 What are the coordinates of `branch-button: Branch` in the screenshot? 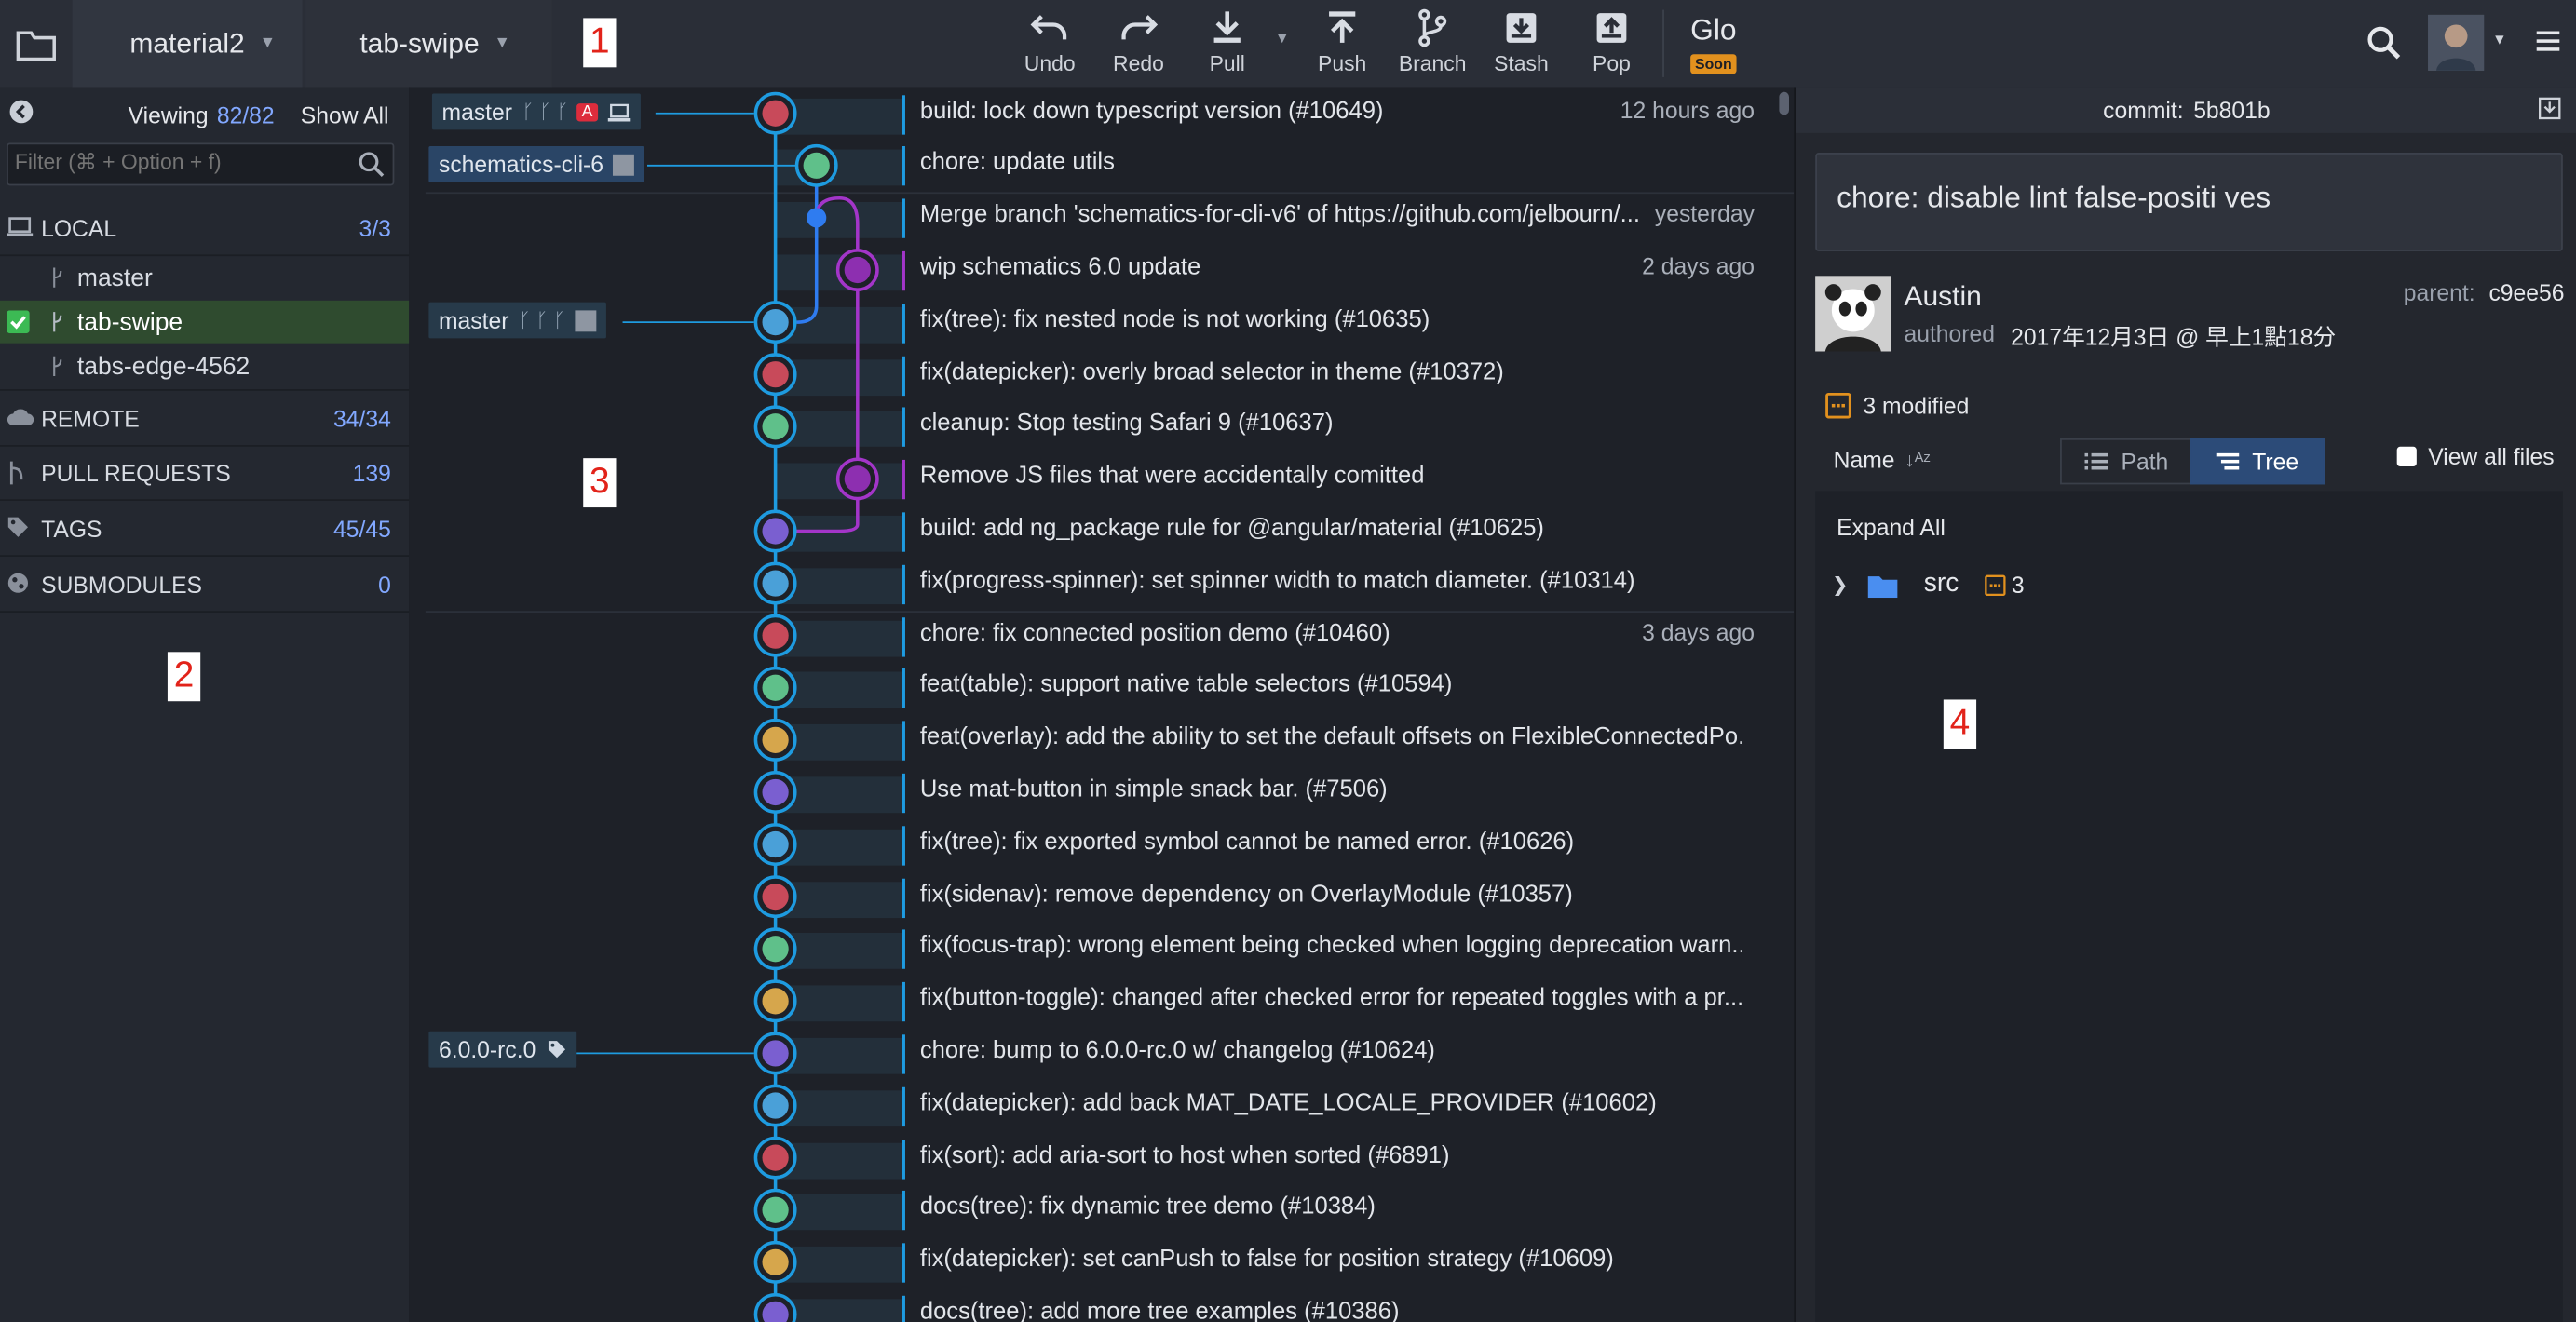 It's located at (1433, 44).